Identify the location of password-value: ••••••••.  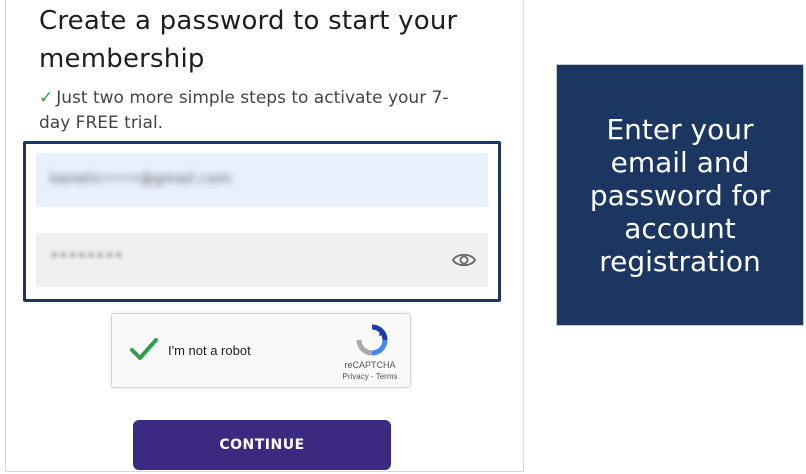
(87, 256).